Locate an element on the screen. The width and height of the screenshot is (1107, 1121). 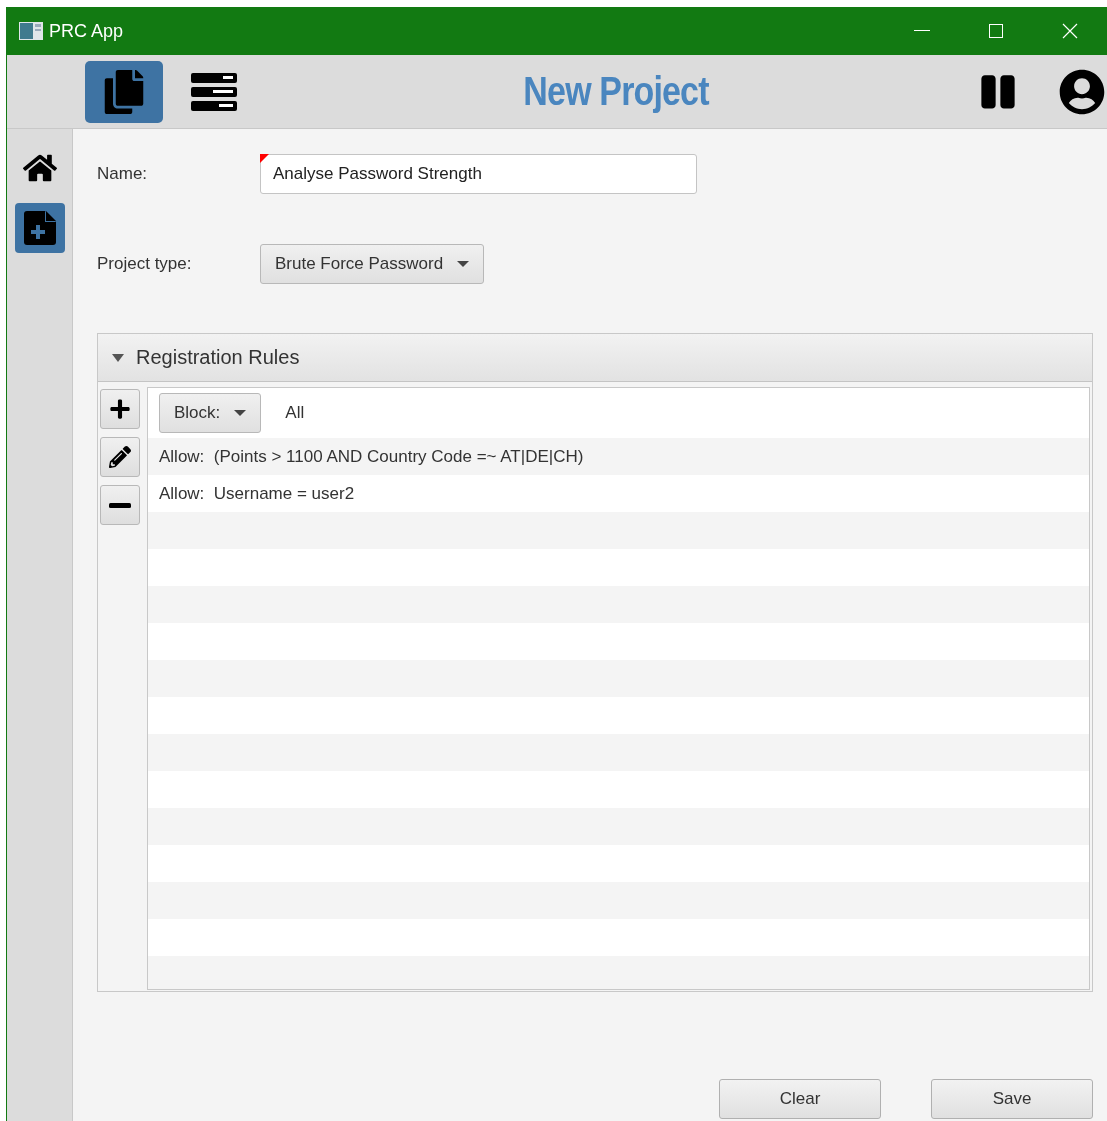
minimize-icon is located at coordinates (922, 31).